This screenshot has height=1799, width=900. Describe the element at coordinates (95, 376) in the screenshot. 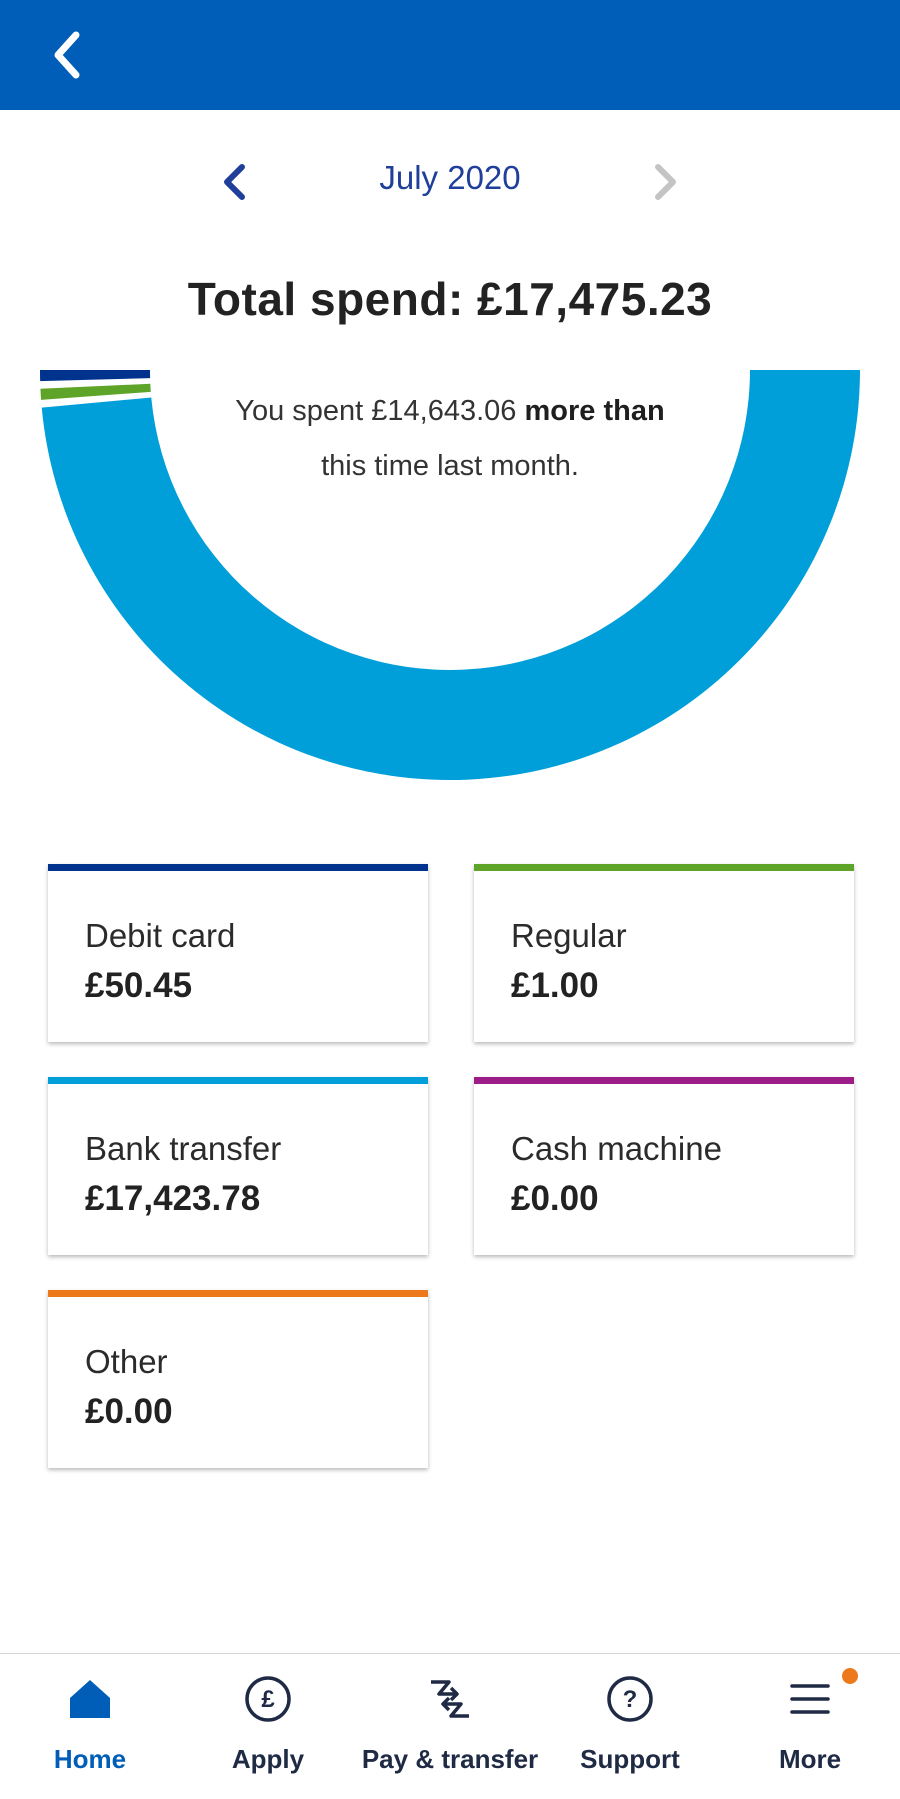

I see `donut-segment-debit-card` at that location.